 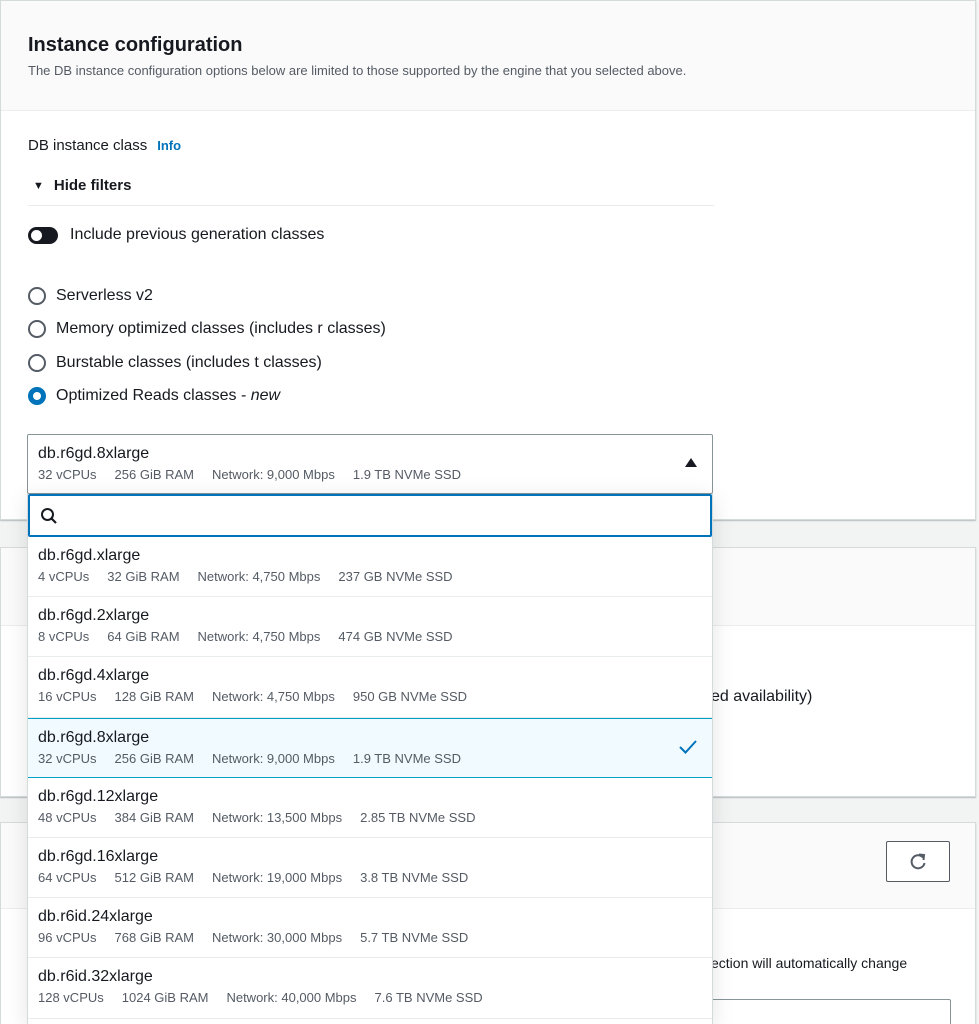 I want to click on caret-down-icon: ▼, so click(x=38, y=185).